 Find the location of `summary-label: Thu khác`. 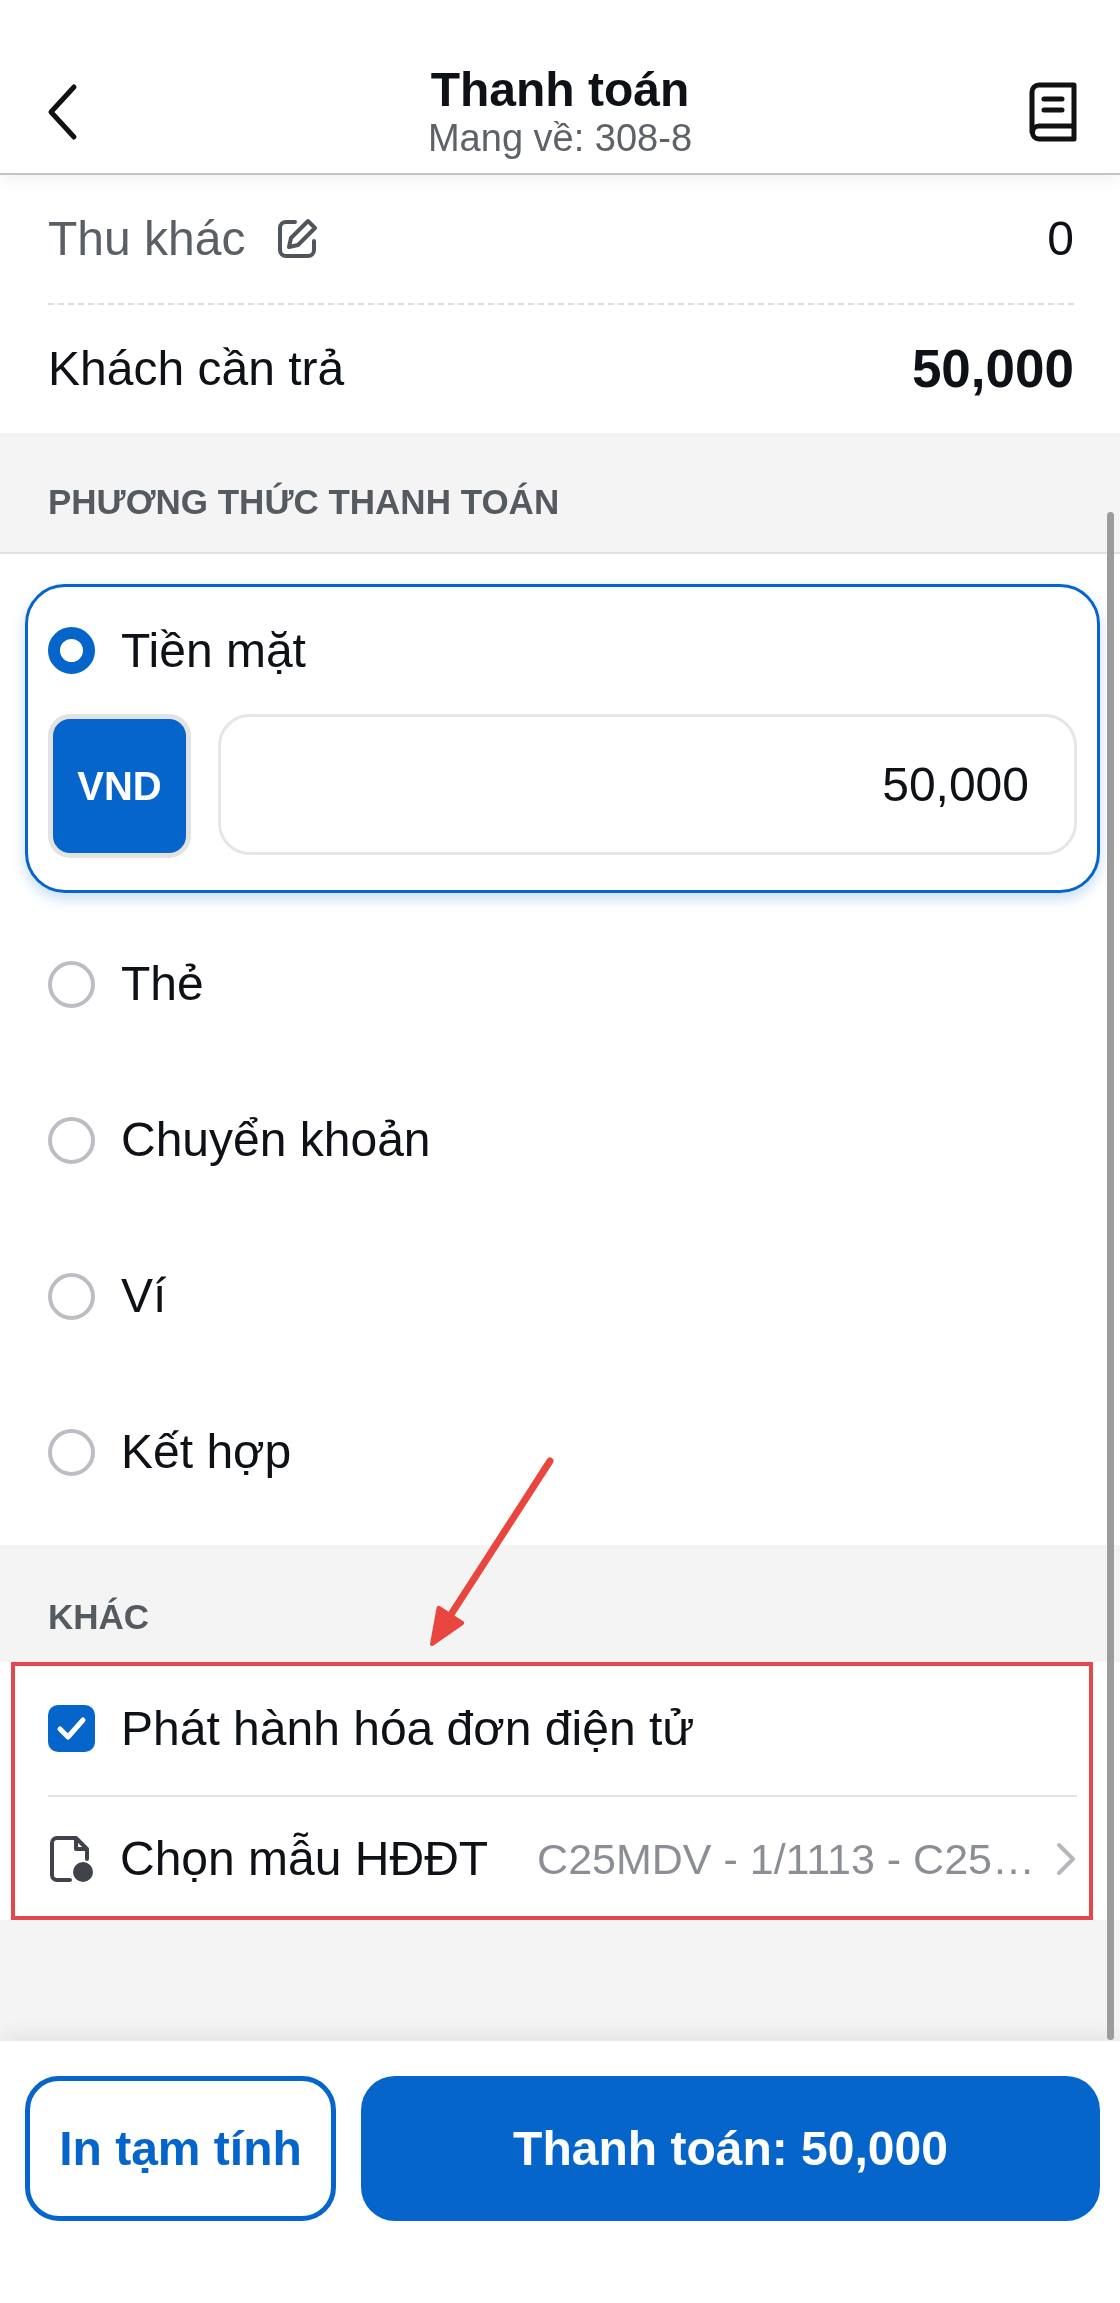

summary-label: Thu khác is located at coordinates (147, 239).